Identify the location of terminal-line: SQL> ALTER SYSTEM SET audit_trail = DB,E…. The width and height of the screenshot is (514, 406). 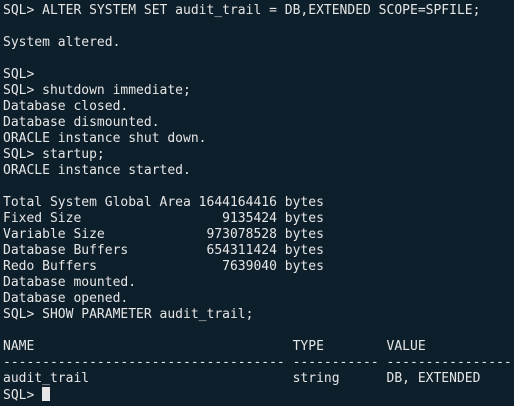
(242, 10).